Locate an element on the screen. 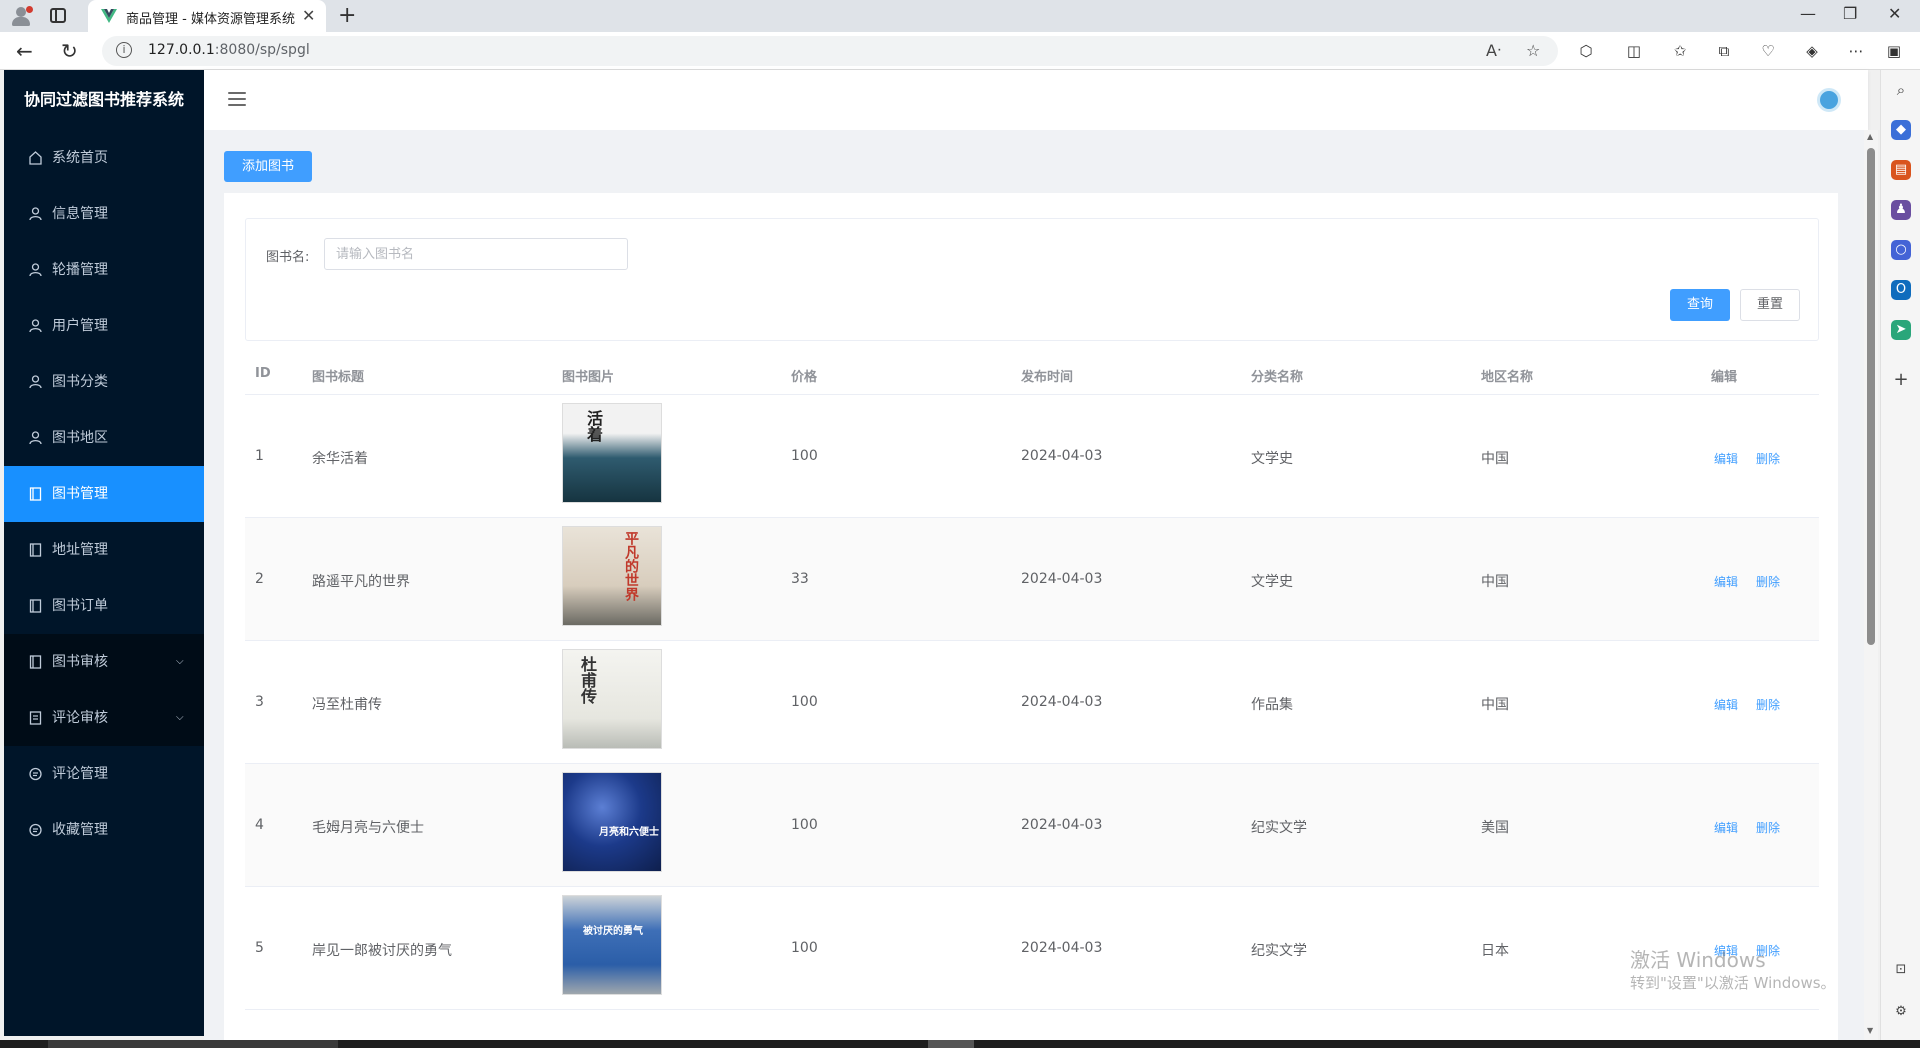  sidebar-item: 评论管理 is located at coordinates (104, 774).